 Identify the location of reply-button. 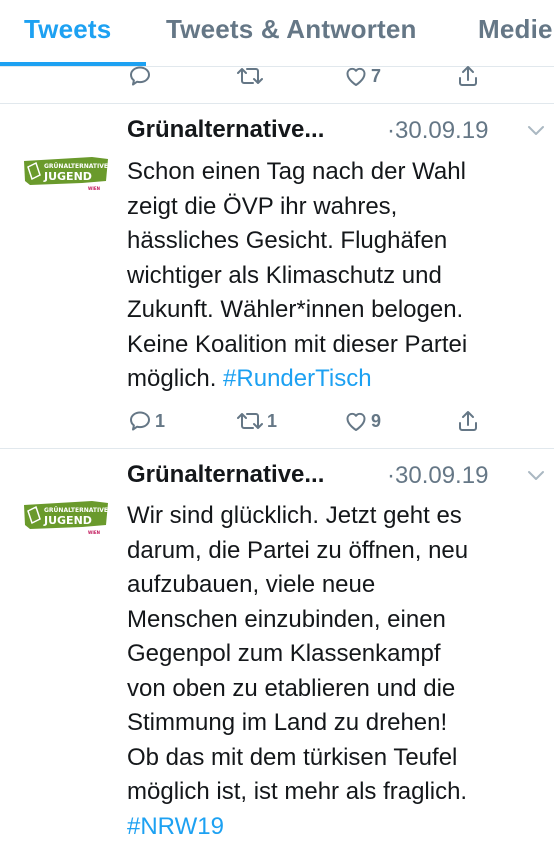
(140, 76).